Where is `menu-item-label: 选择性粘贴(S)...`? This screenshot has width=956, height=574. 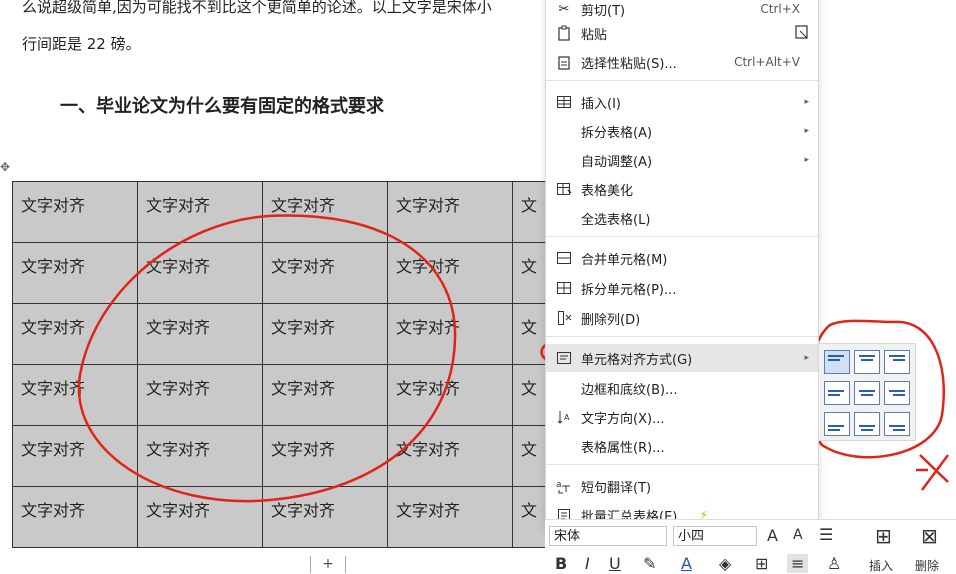
menu-item-label: 选择性粘贴(S)... is located at coordinates (629, 64).